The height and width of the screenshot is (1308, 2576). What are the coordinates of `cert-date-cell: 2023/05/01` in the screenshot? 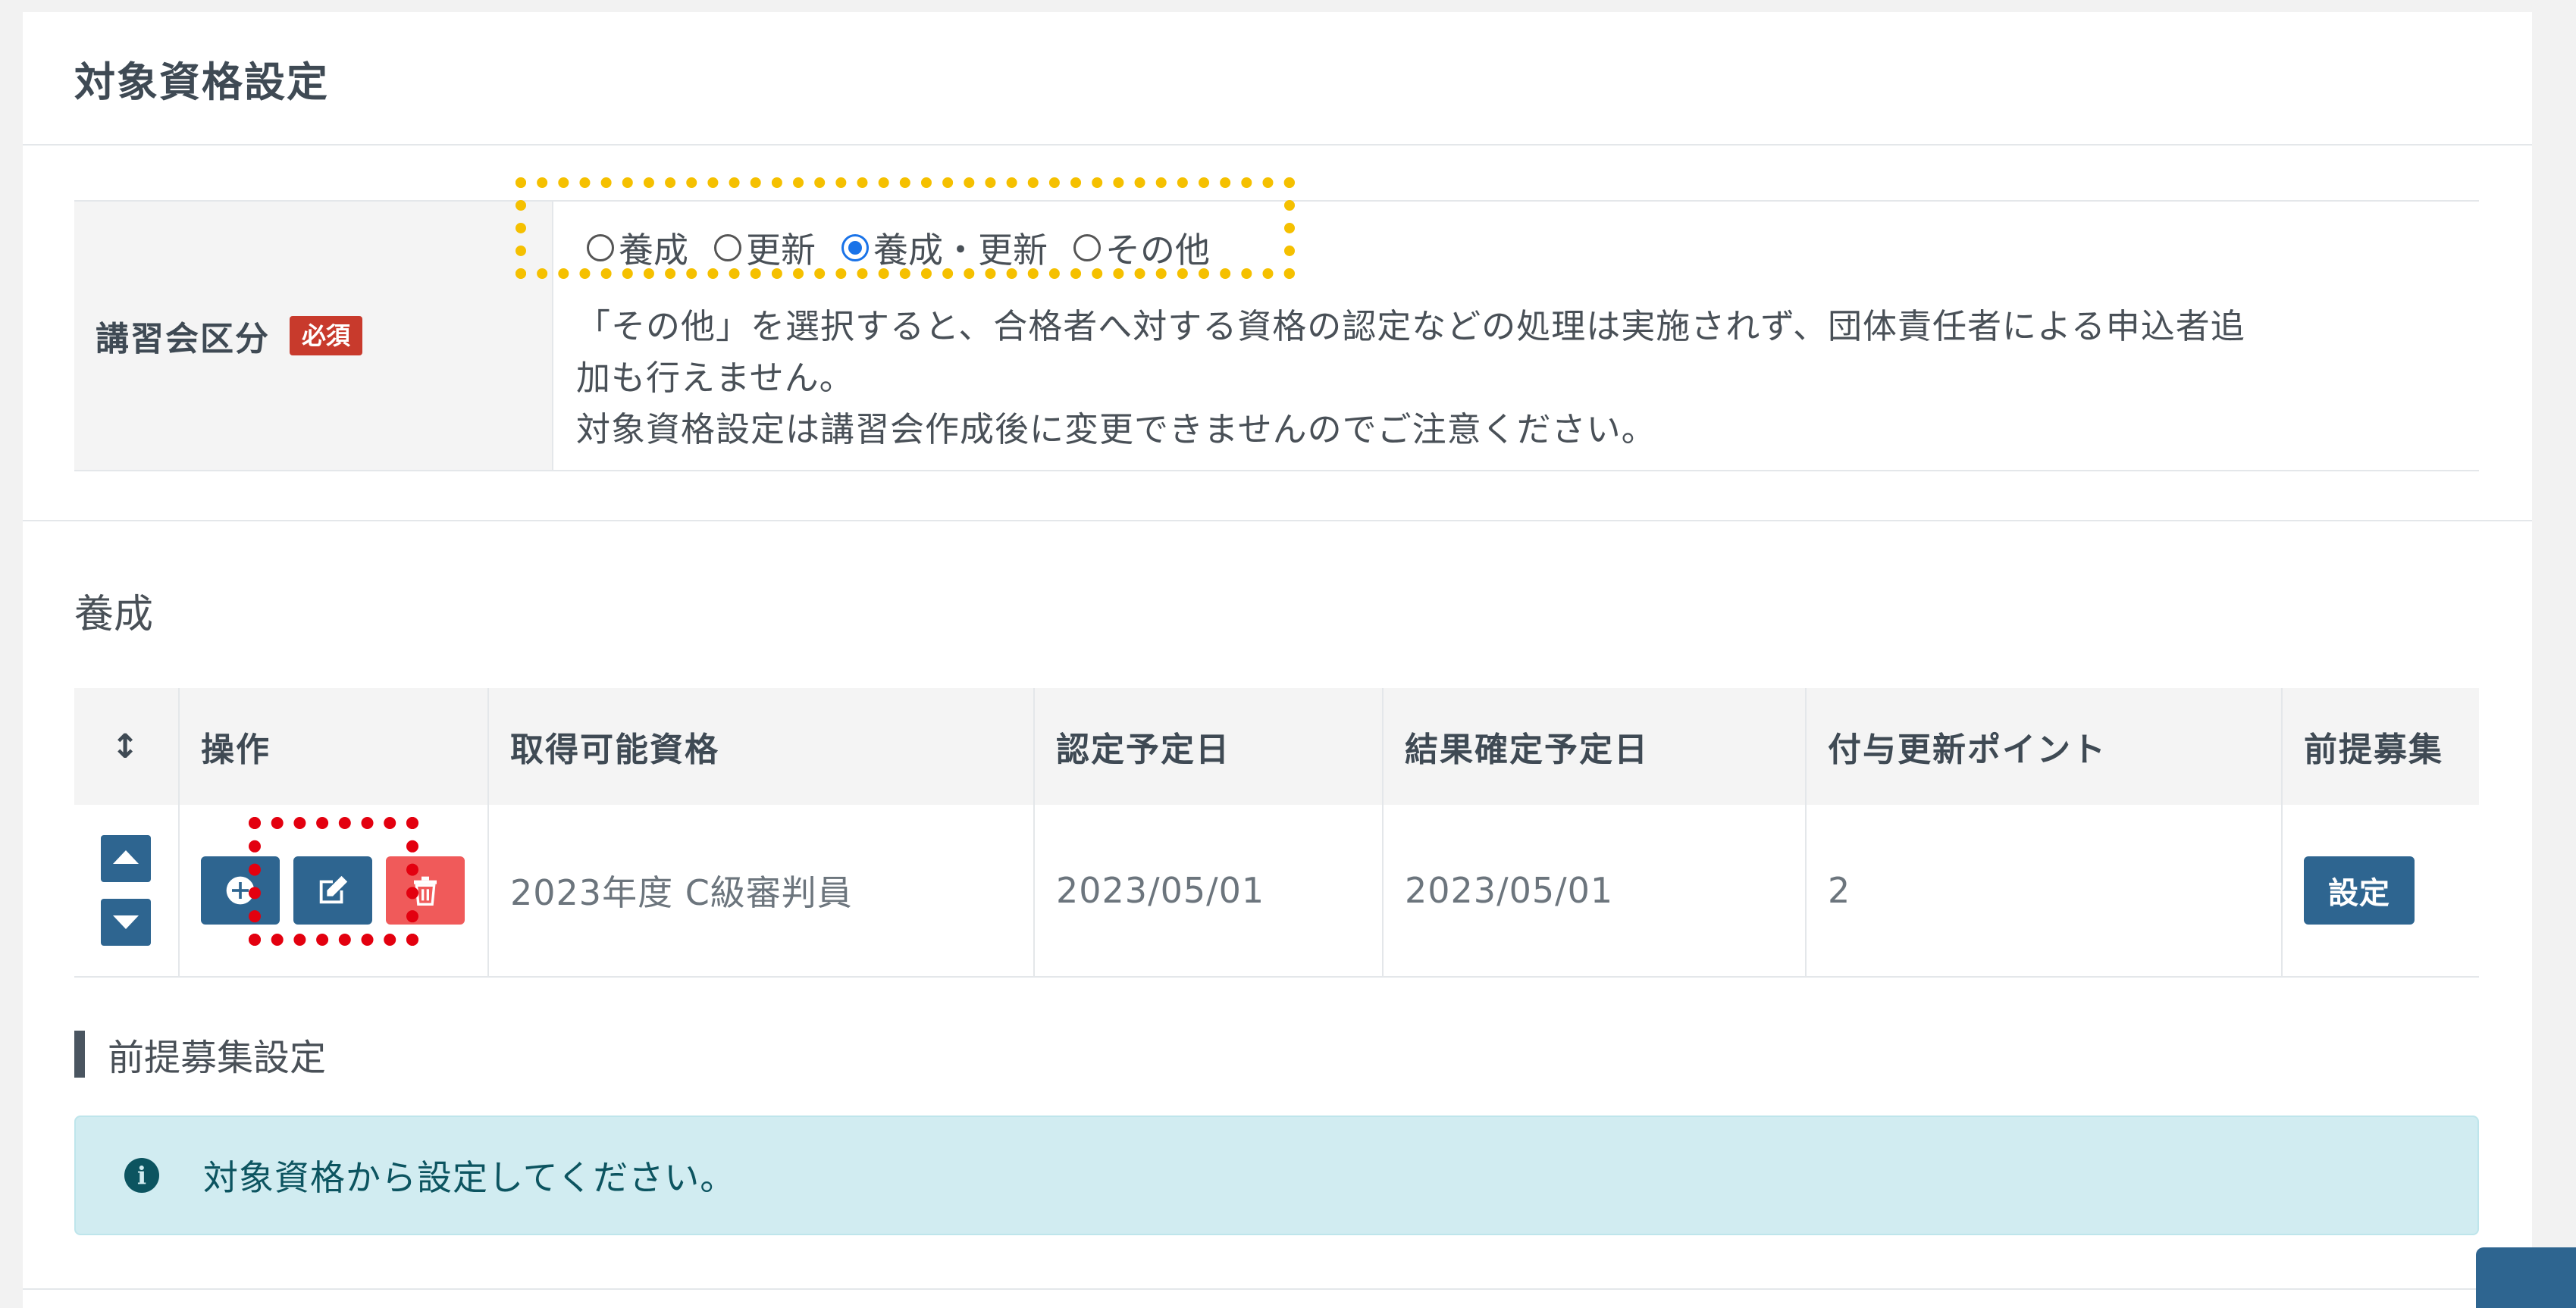 It's located at (1209, 891).